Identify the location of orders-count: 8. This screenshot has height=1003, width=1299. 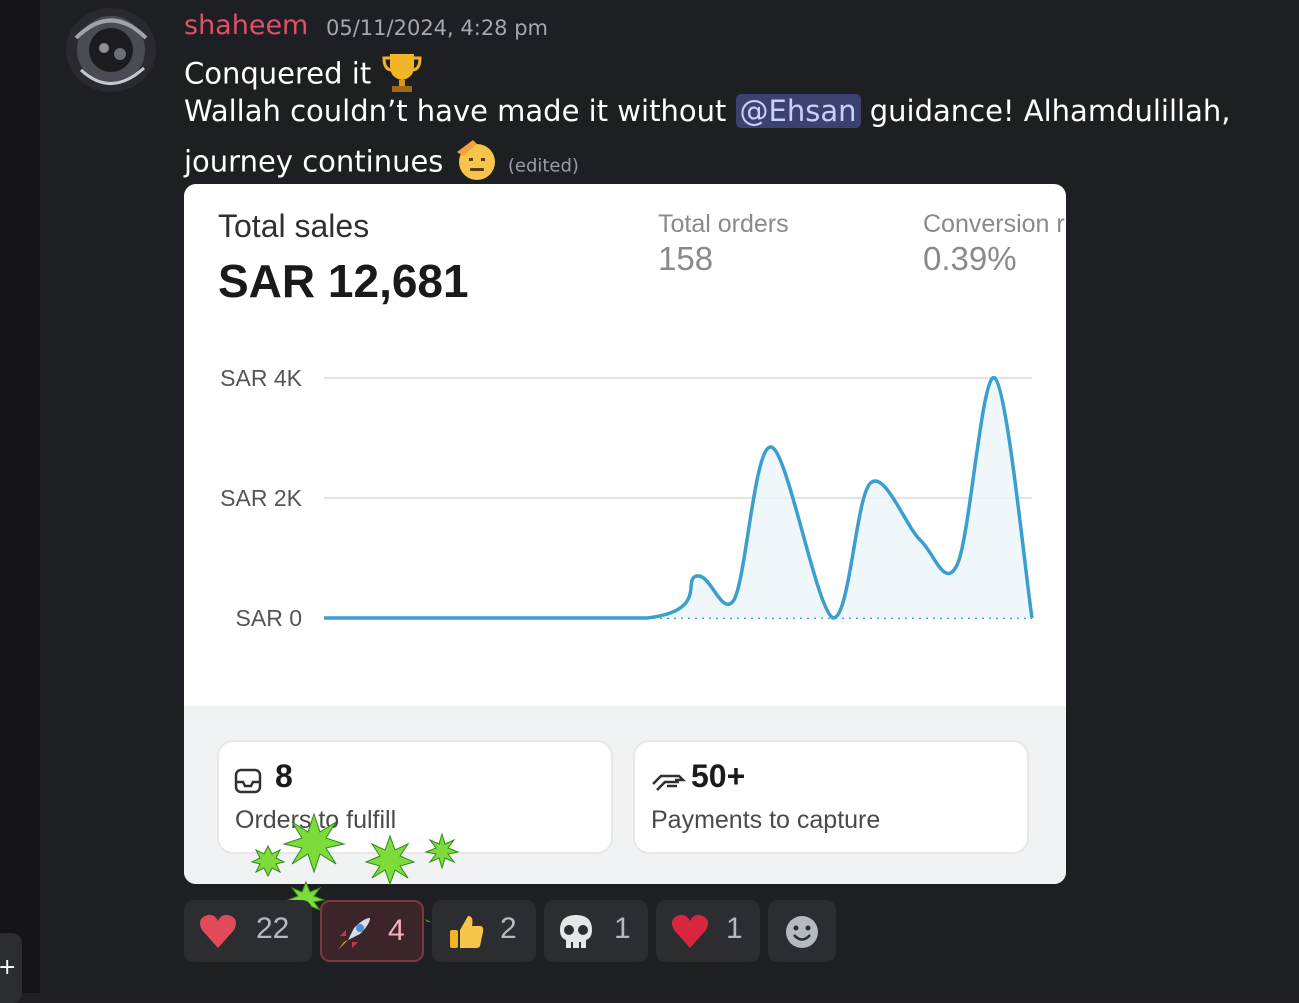
(284, 776).